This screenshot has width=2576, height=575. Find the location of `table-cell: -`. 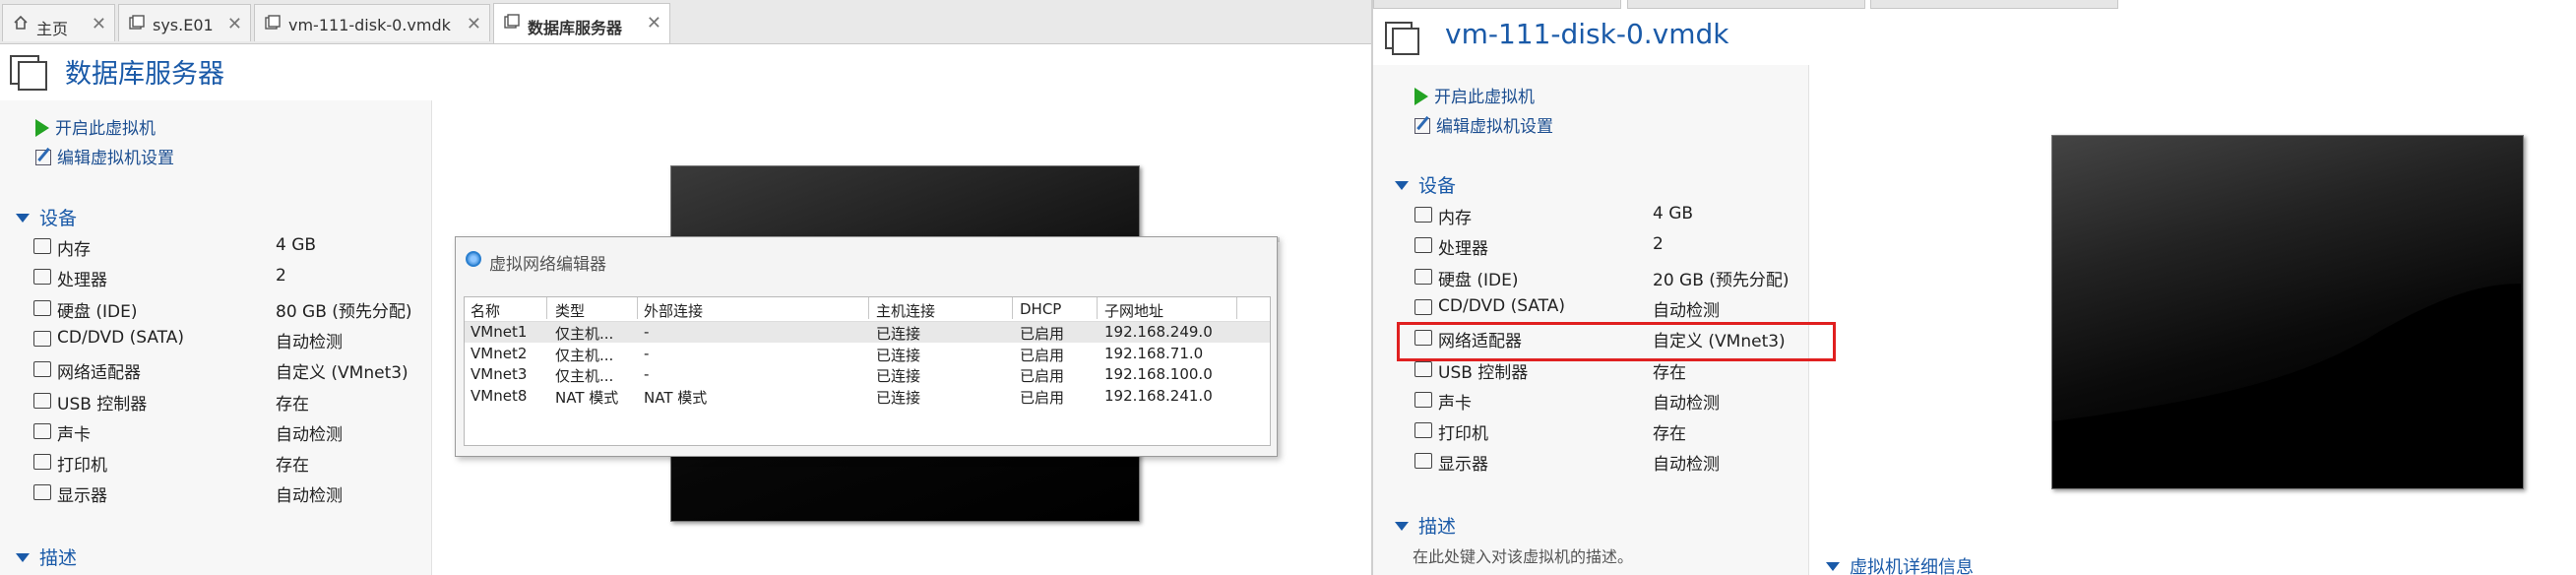

table-cell: - is located at coordinates (647, 353).